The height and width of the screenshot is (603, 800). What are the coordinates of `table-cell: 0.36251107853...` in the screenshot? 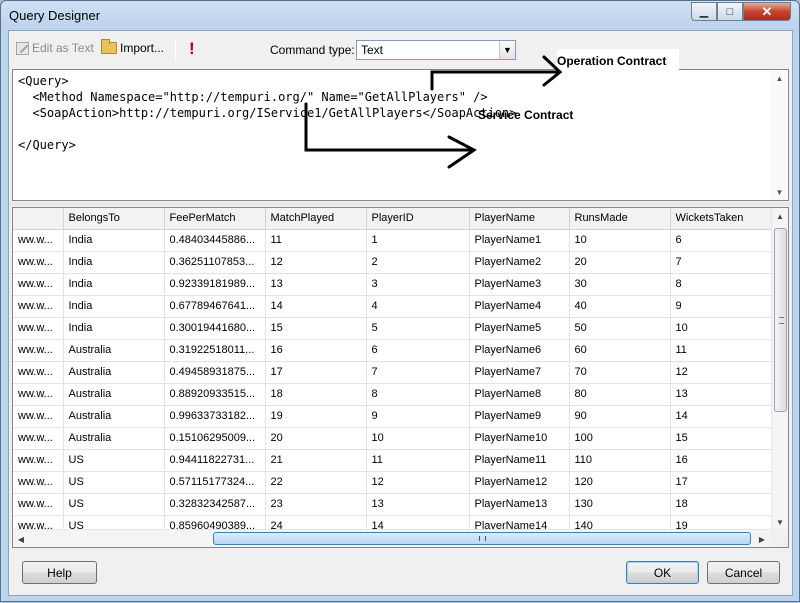 It's located at (215, 262).